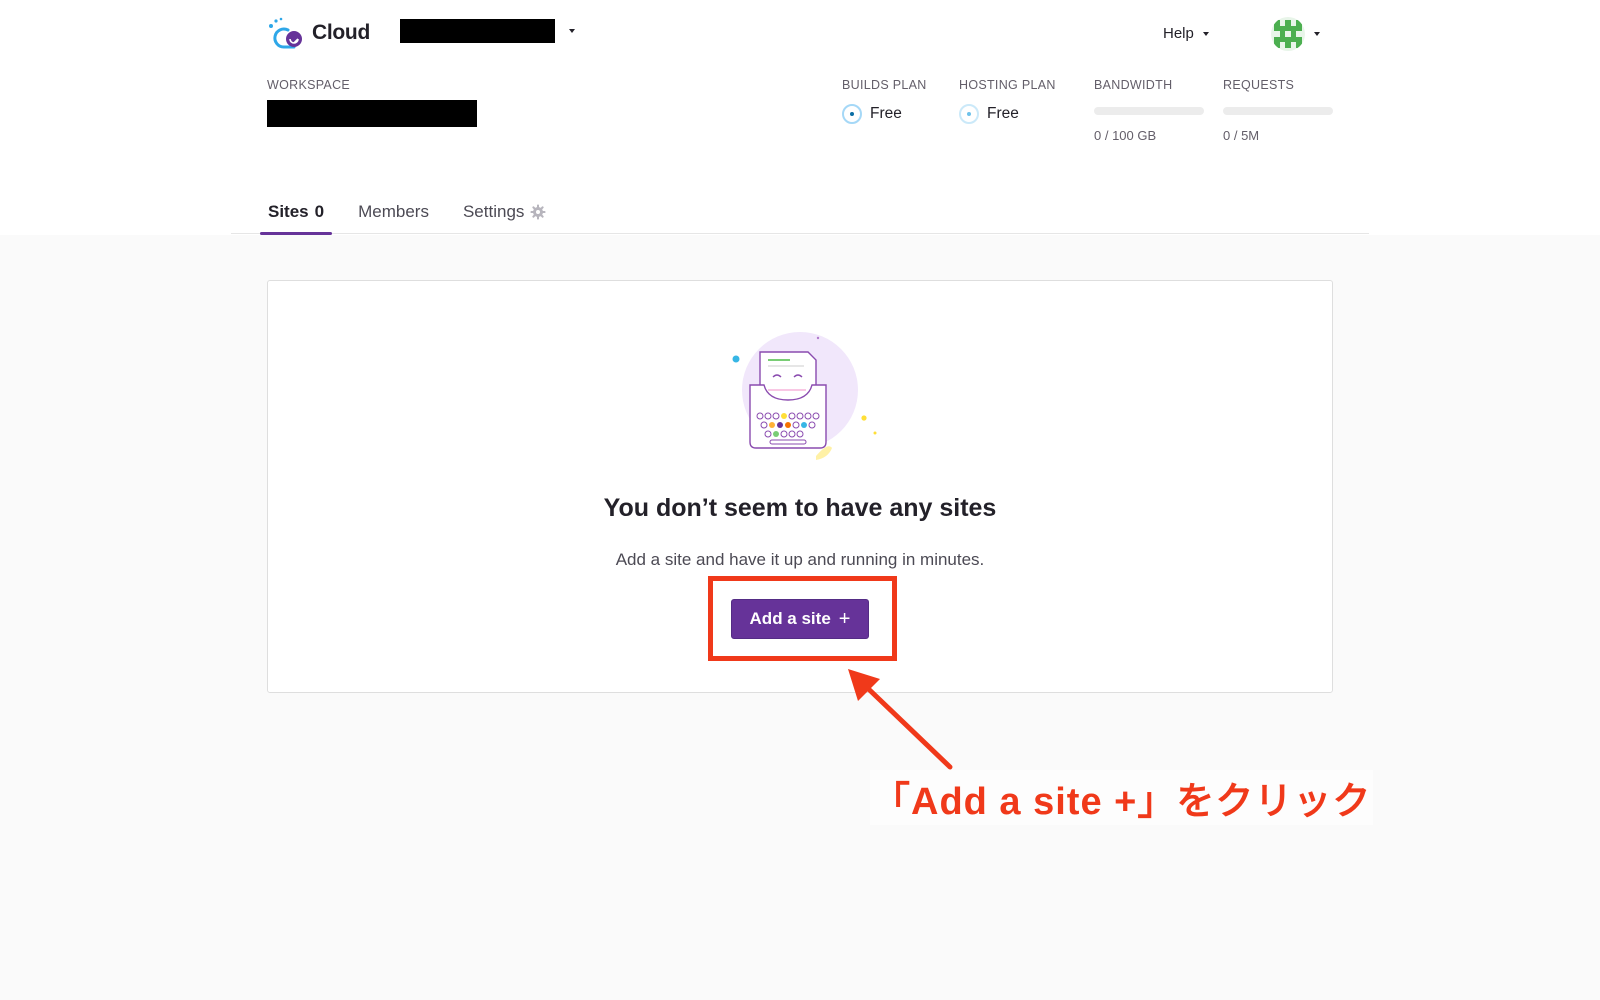  Describe the element at coordinates (1288, 34) in the screenshot. I see `avatar` at that location.